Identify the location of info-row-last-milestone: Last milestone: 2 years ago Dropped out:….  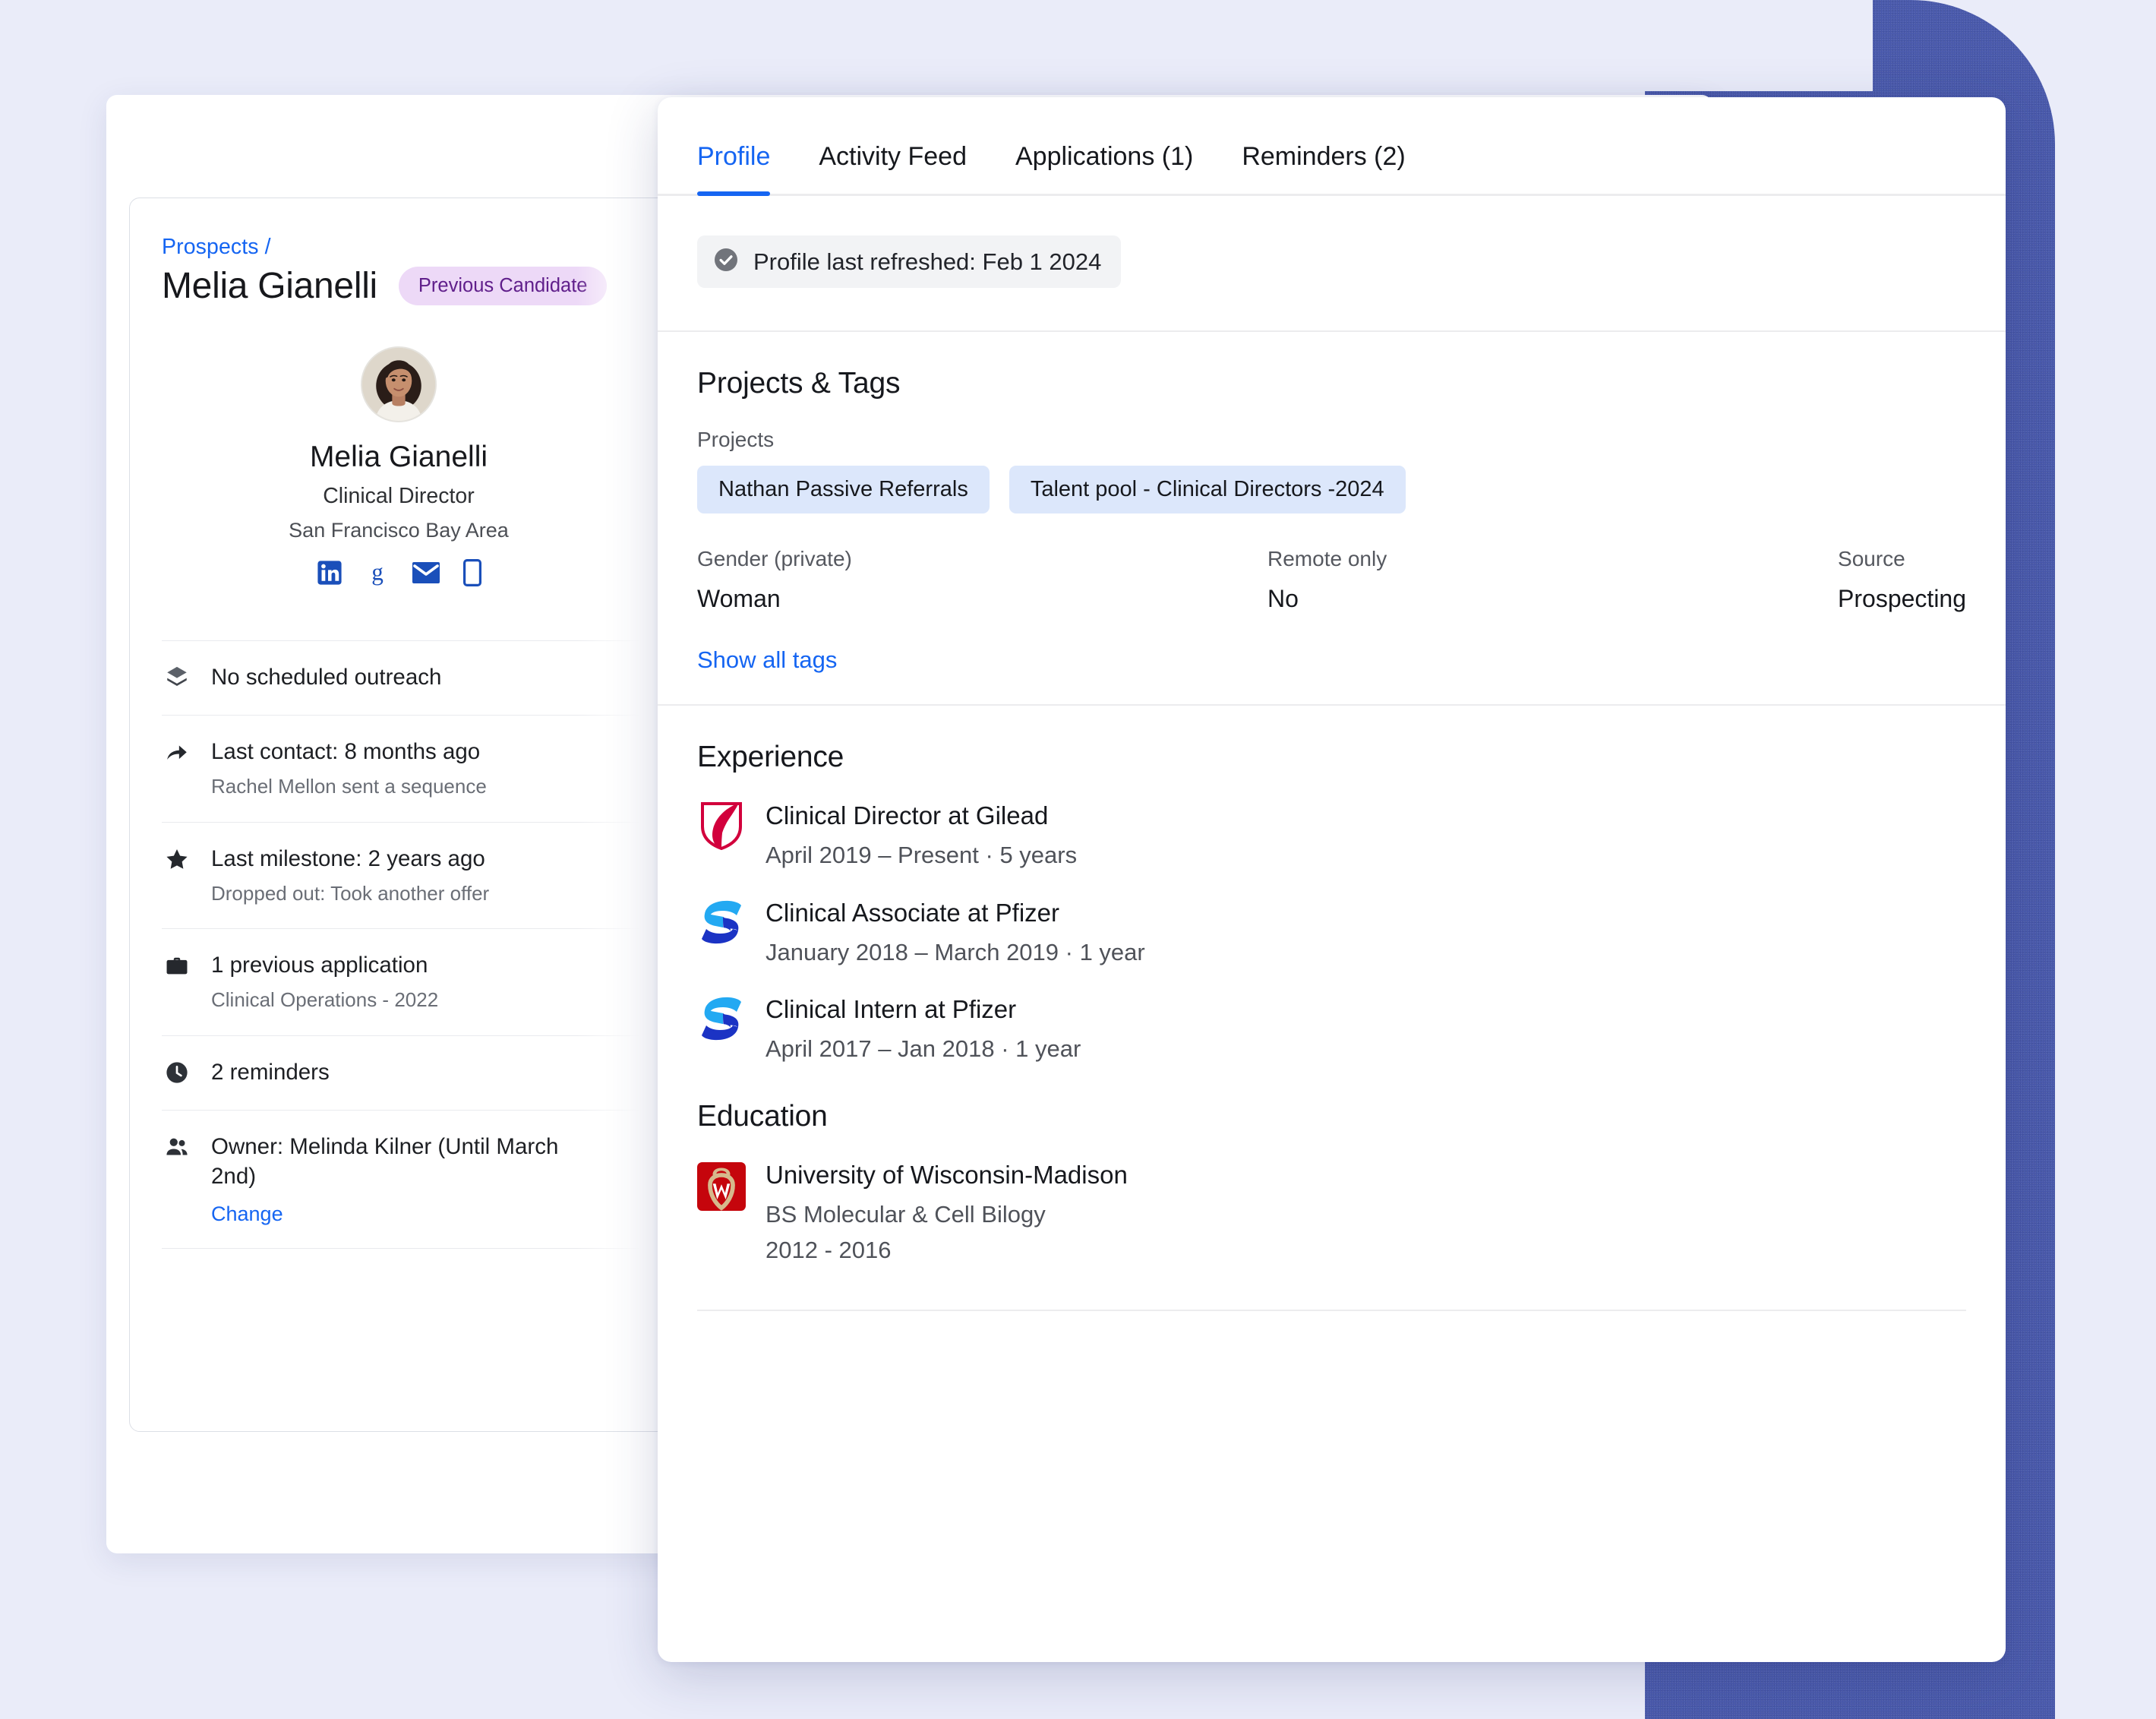
(415, 875).